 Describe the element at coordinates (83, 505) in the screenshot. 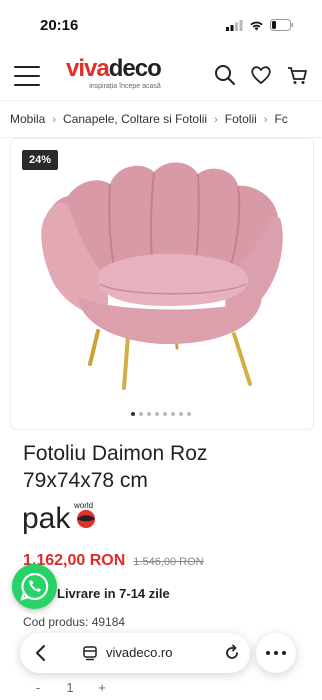

I see `brand-logo-world: world` at that location.